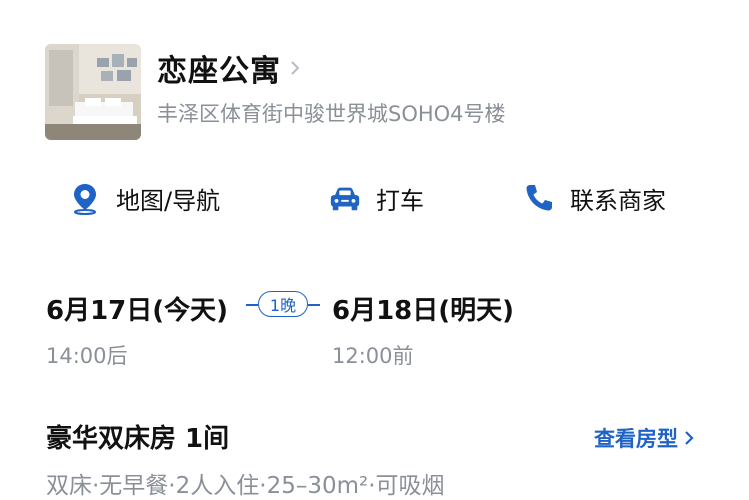 The image size is (749, 500). What do you see at coordinates (423, 308) in the screenshot?
I see `checkout-date: 6月18日(明天)` at bounding box center [423, 308].